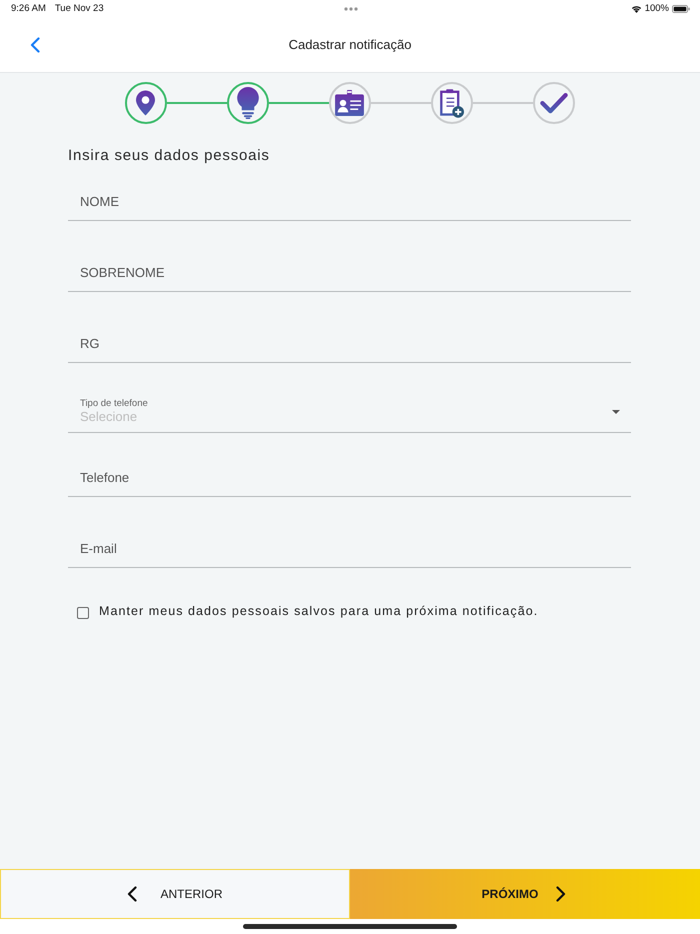 The height and width of the screenshot is (934, 700). Describe the element at coordinates (349, 476) in the screenshot. I see `text-input-field: Telefone` at that location.